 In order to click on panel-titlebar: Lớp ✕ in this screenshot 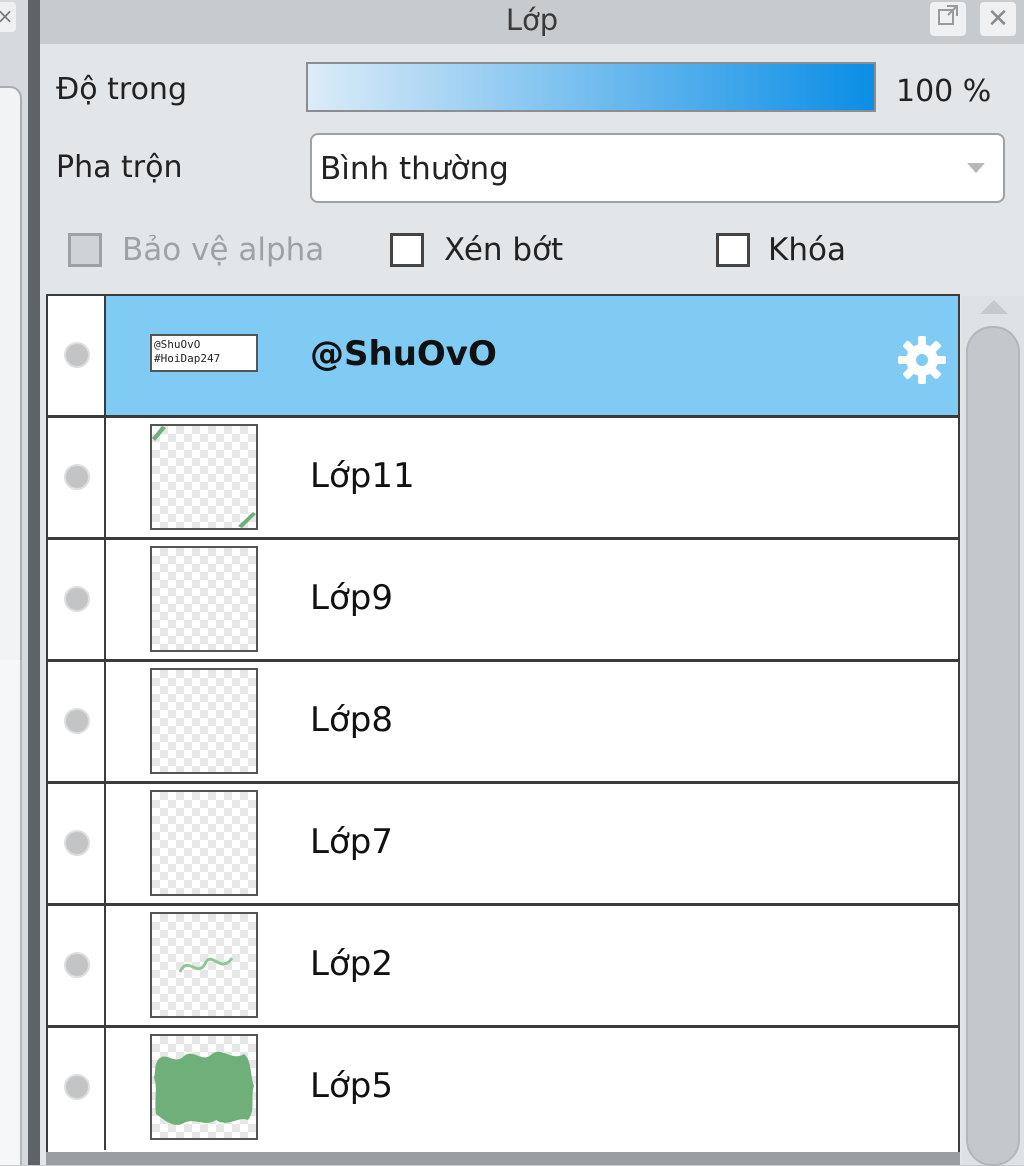, I will do `click(532, 22)`.